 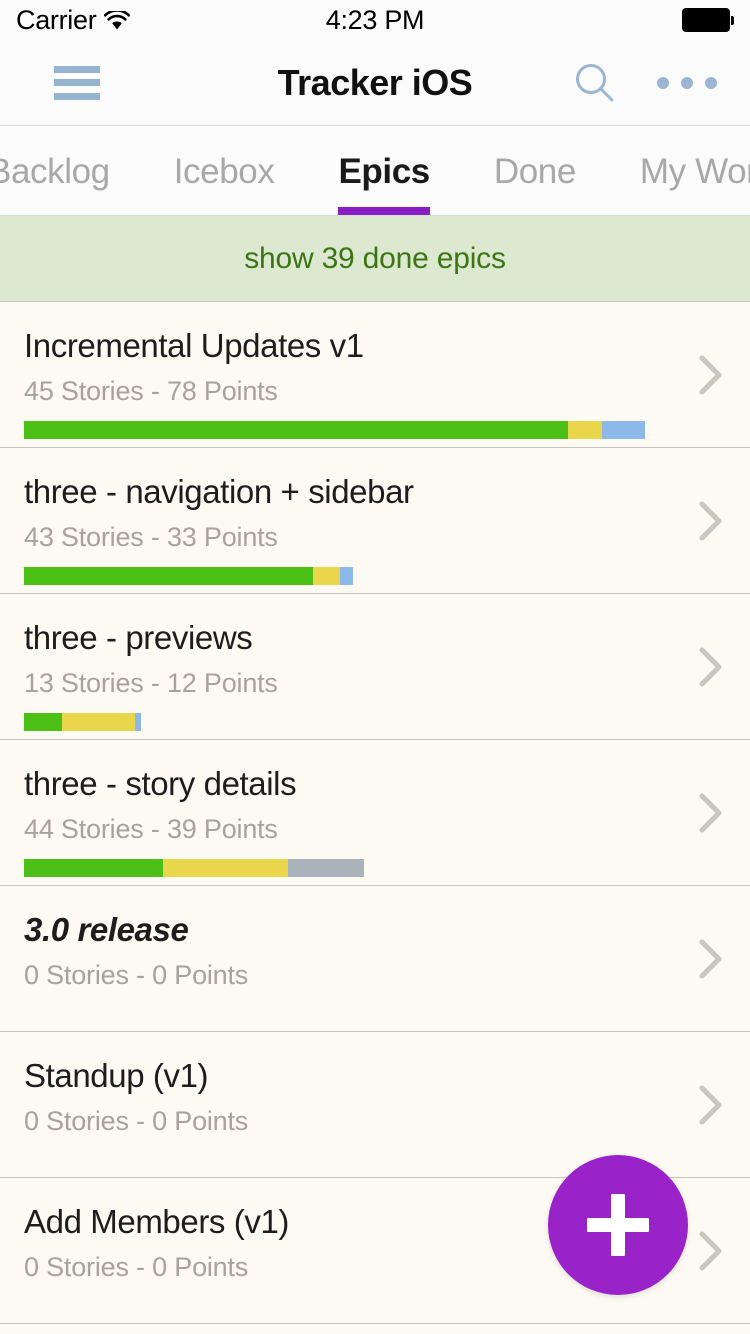 What do you see at coordinates (151, 829) in the screenshot?
I see `epic-stats: 44 Stories - 39 Points` at bounding box center [151, 829].